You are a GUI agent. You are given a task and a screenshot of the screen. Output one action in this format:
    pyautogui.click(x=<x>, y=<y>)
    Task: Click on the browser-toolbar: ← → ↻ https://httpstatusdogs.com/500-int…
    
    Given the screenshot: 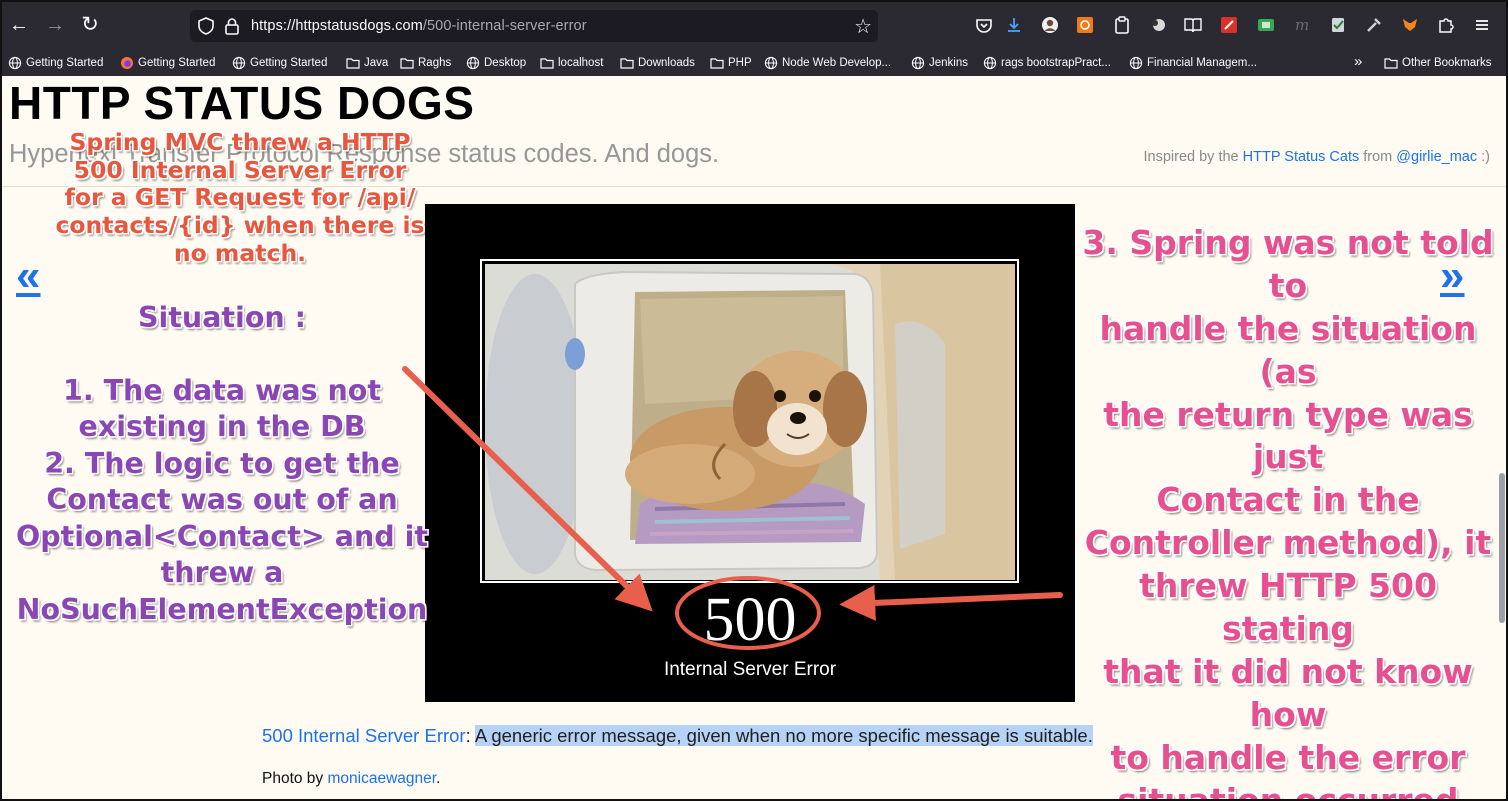 What is the action you would take?
    pyautogui.click(x=754, y=25)
    